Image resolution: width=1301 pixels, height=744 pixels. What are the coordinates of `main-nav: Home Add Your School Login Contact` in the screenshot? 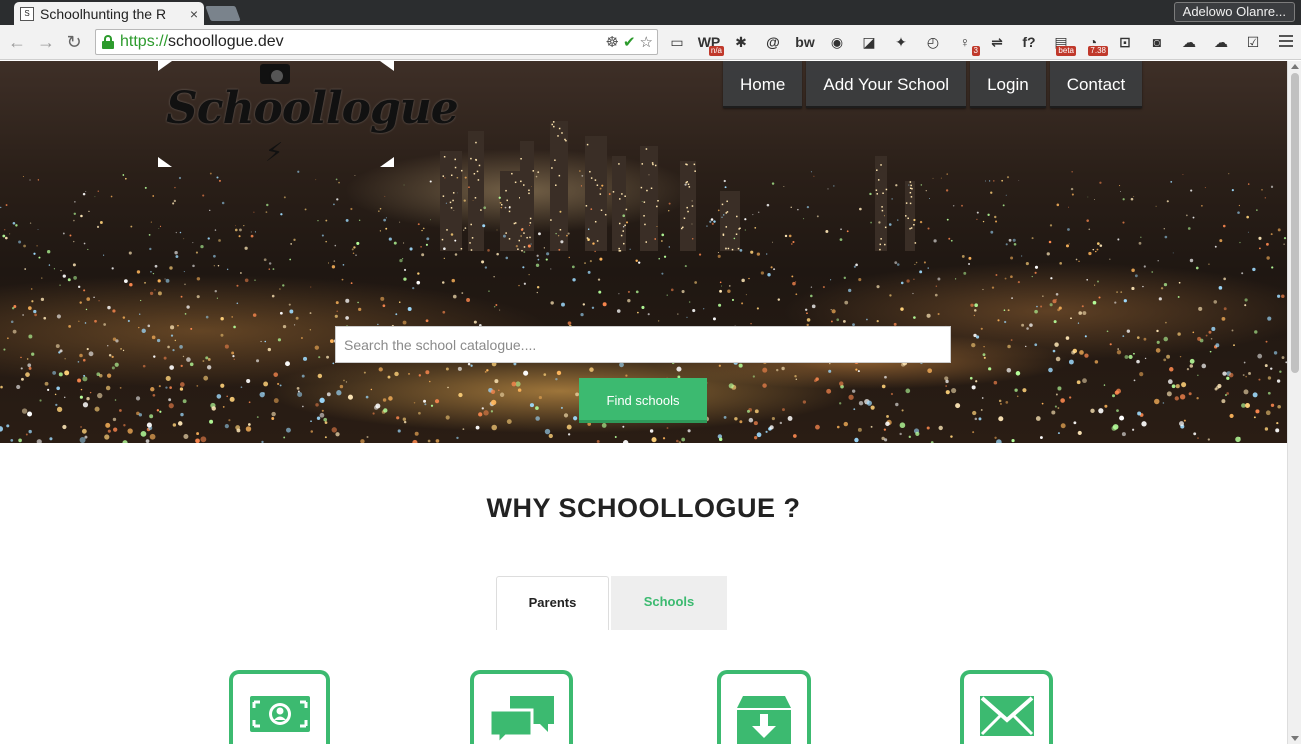 It's located at (933, 84).